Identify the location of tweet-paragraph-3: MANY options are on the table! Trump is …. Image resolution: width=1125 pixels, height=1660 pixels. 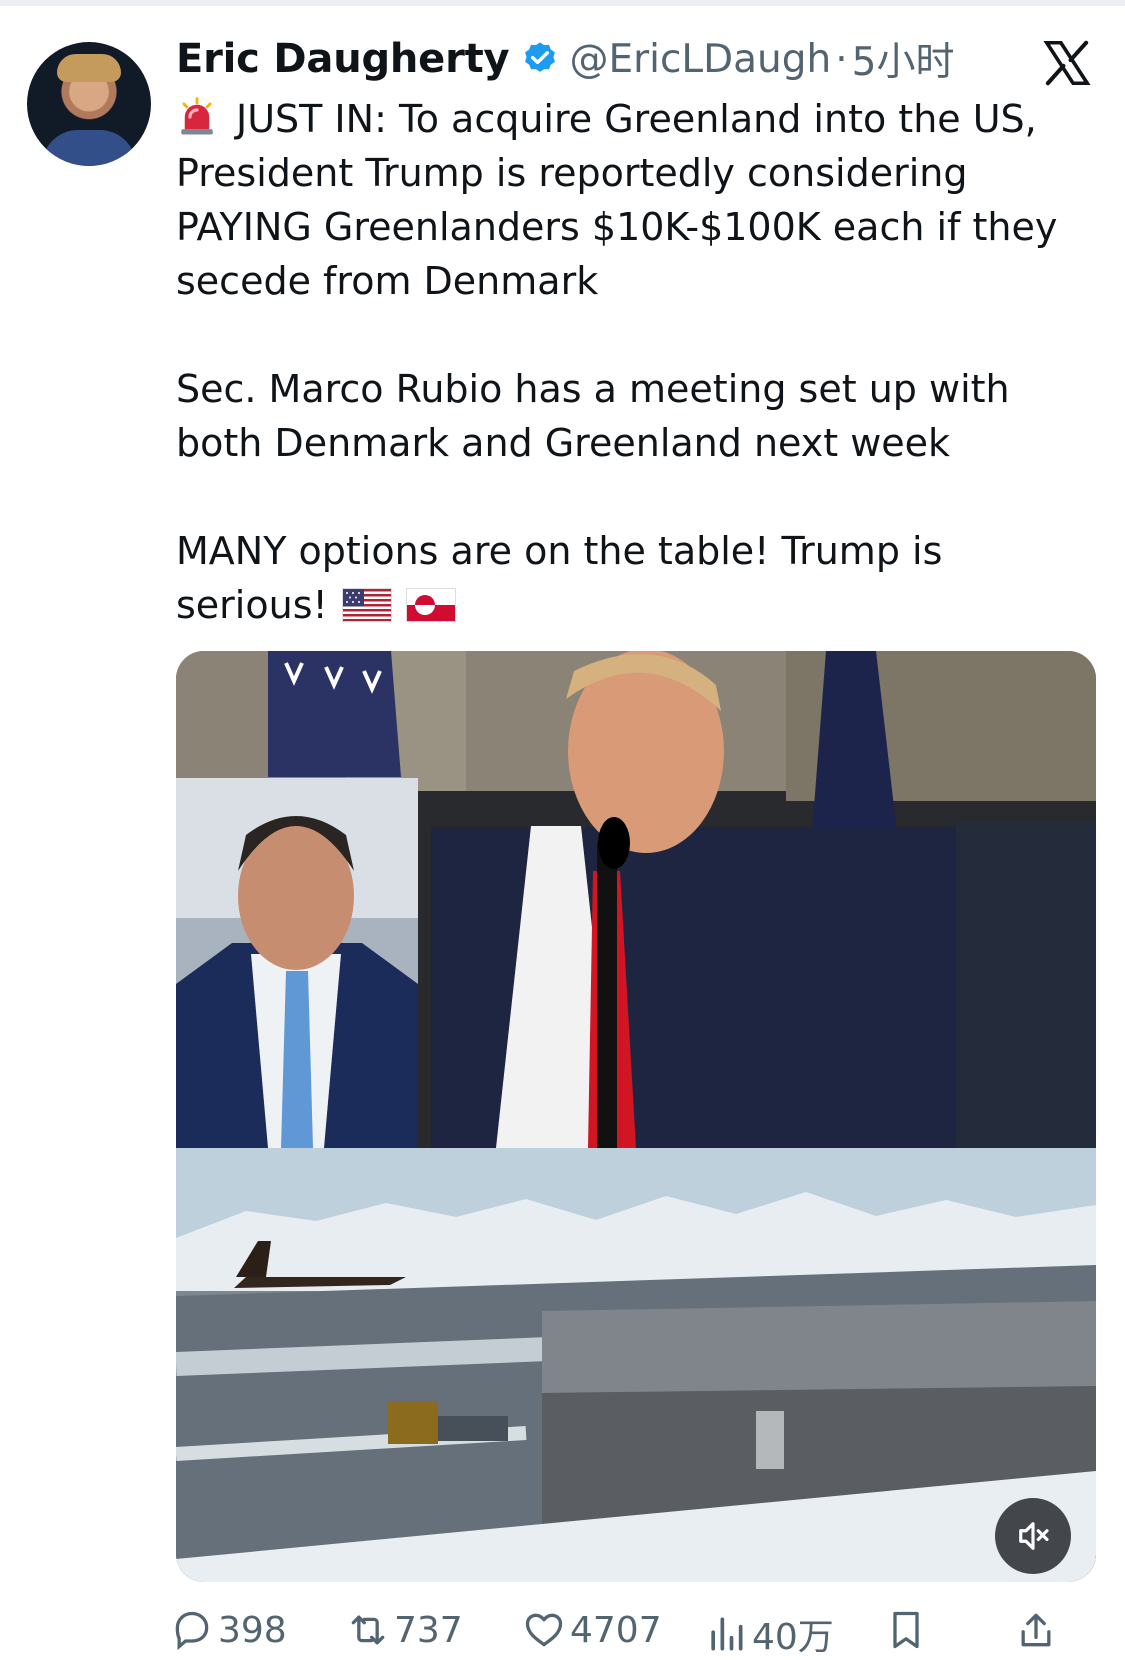
(631, 578).